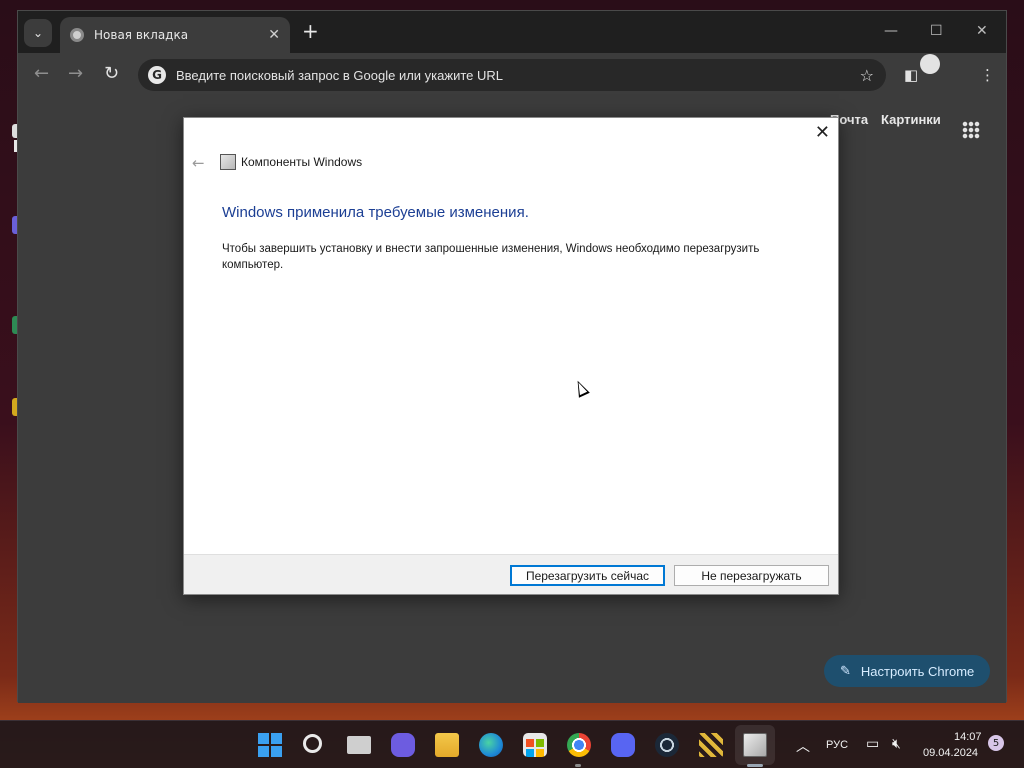 The height and width of the screenshot is (768, 1024). I want to click on task-view-icon, so click(359, 745).